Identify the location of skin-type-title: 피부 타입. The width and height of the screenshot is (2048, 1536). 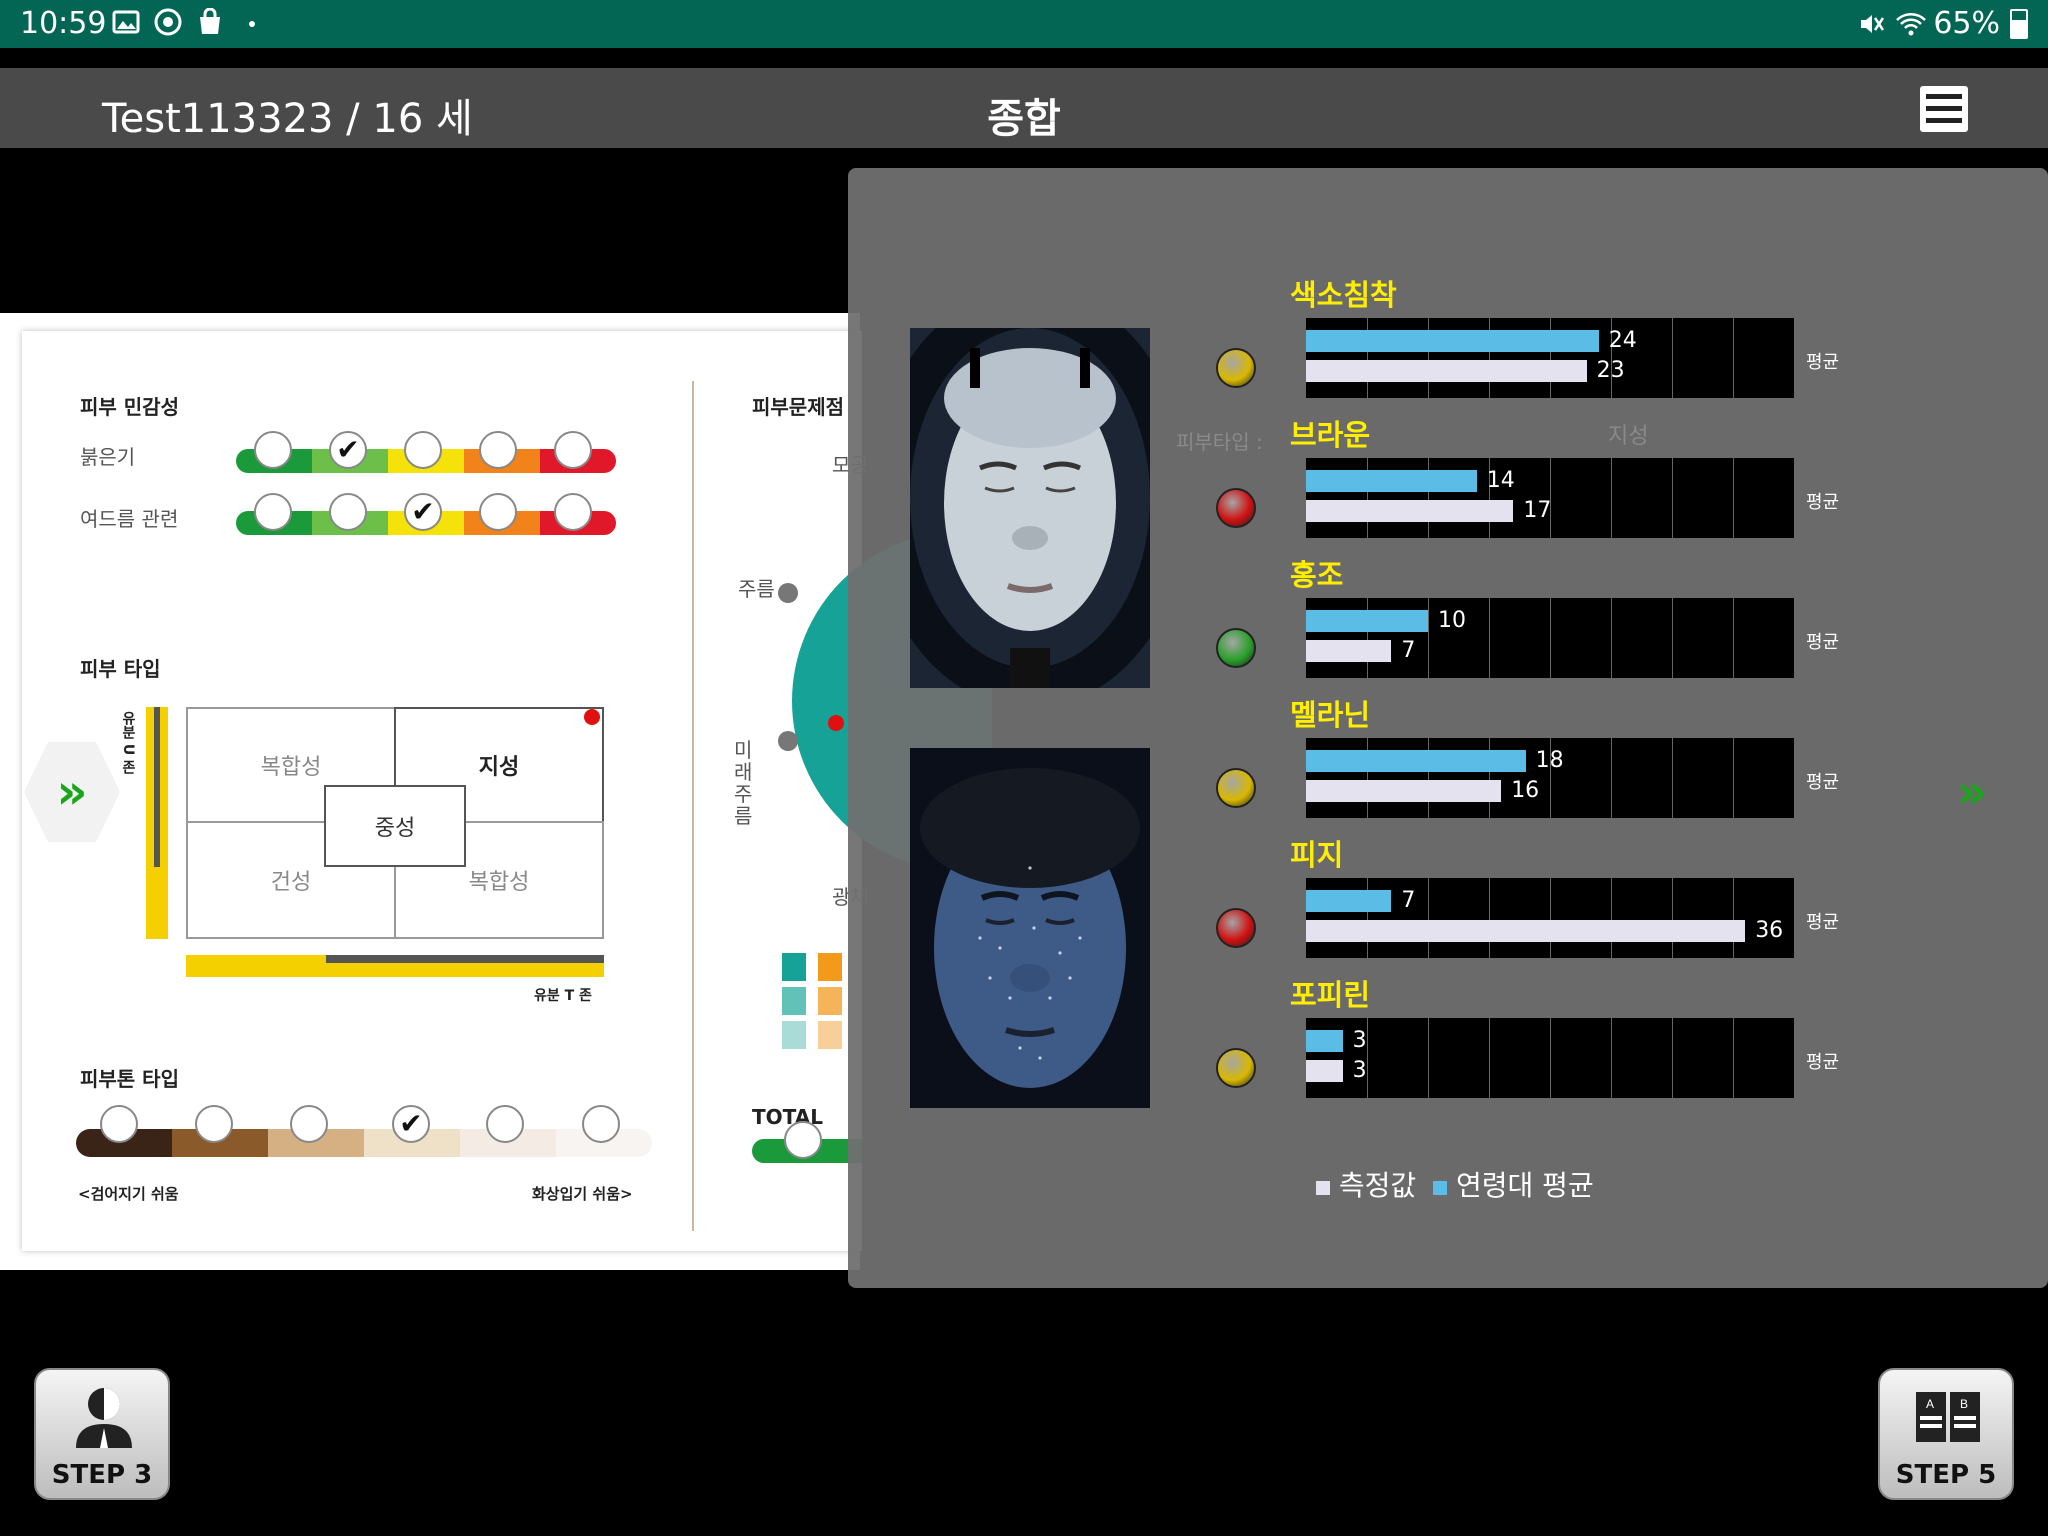
(120, 669).